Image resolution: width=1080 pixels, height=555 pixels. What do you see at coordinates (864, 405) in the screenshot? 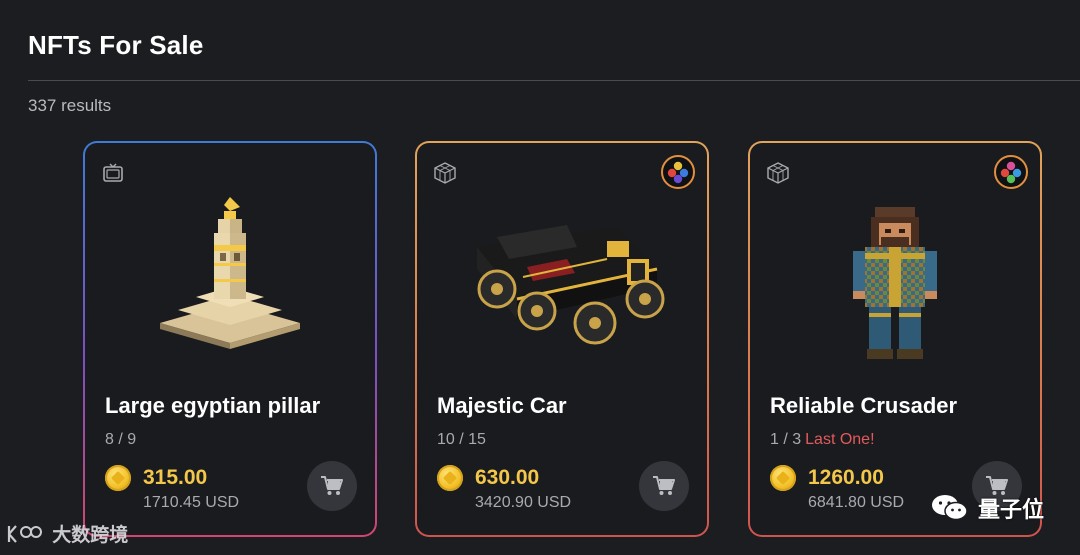
I see `nft-name: Reliable Crusader` at bounding box center [864, 405].